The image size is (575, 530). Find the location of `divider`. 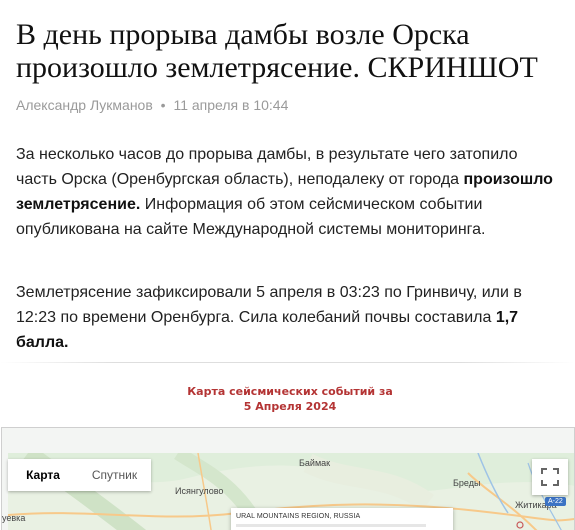

divider is located at coordinates (287, 362).